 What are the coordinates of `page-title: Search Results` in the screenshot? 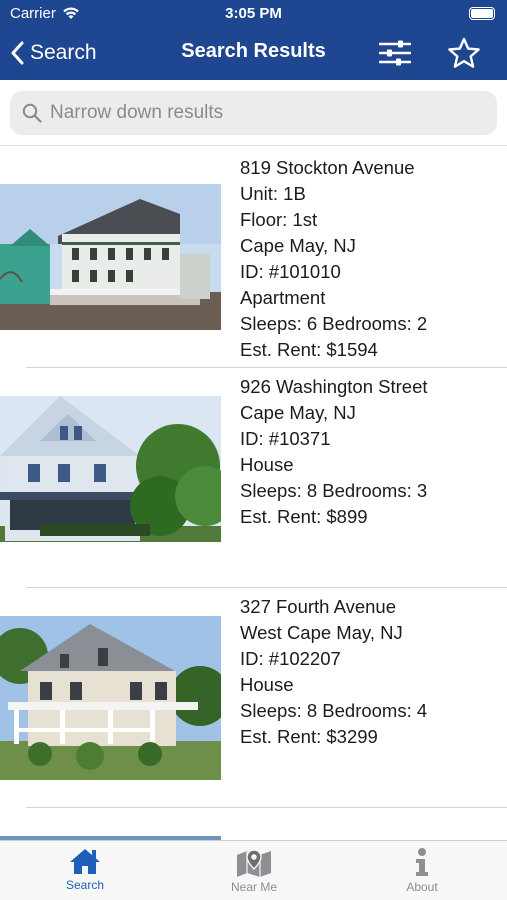 It's located at (253, 51).